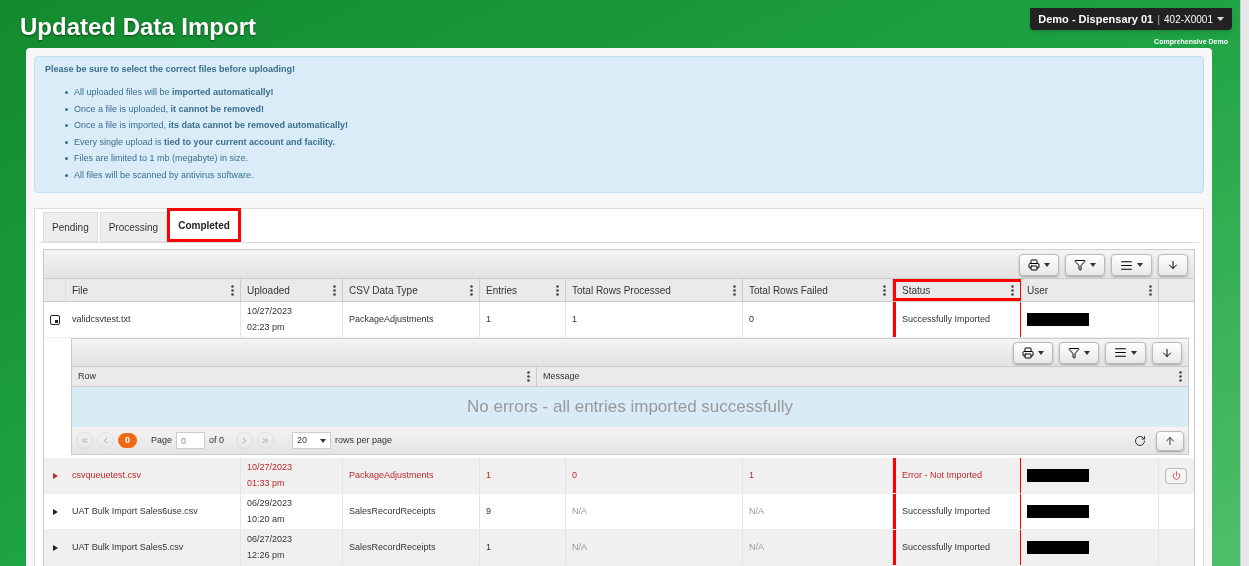 This screenshot has height=566, width=1249. Describe the element at coordinates (630, 407) in the screenshot. I see `empty-message: No errors - all entries imported successfully` at that location.